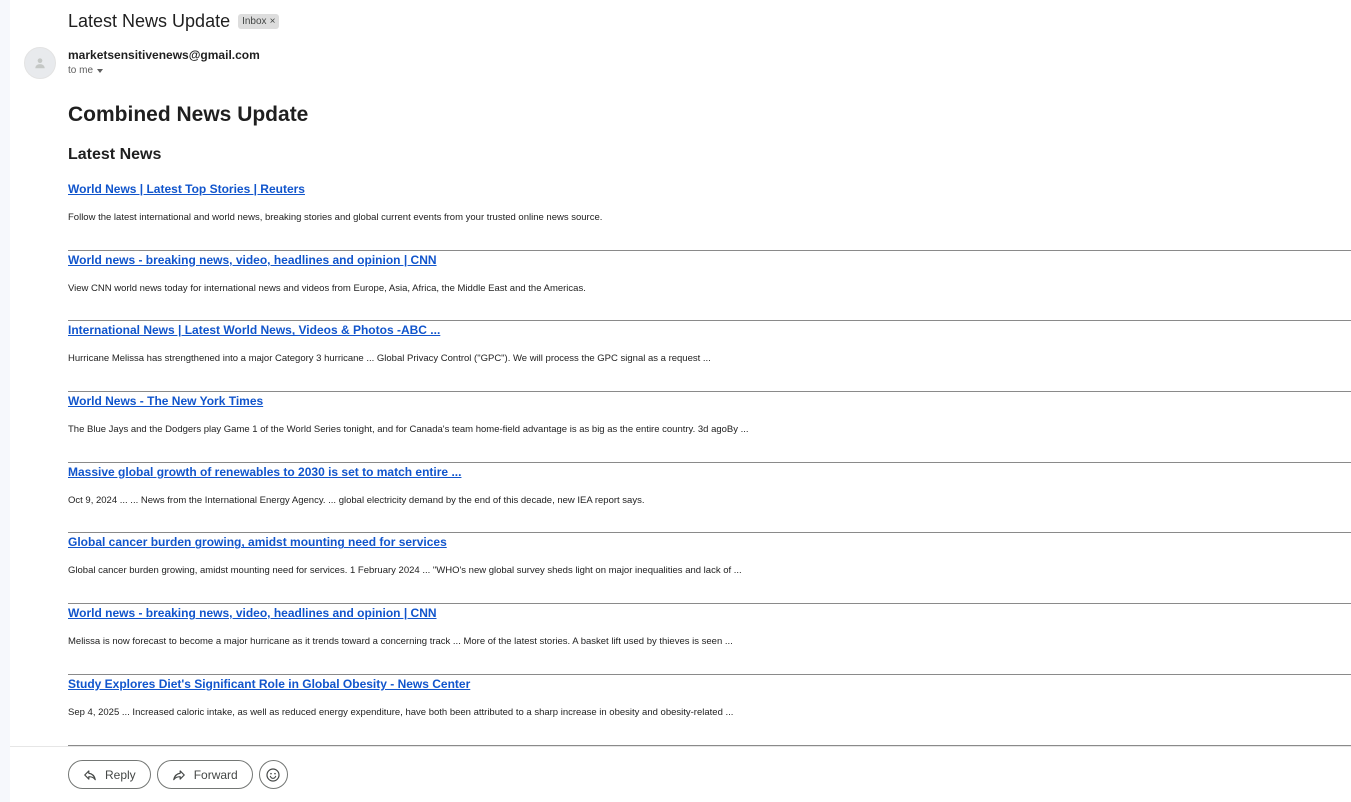 Image resolution: width=1351 pixels, height=802 pixels. What do you see at coordinates (273, 21) in the screenshot?
I see `remove-label-icon: ×` at bounding box center [273, 21].